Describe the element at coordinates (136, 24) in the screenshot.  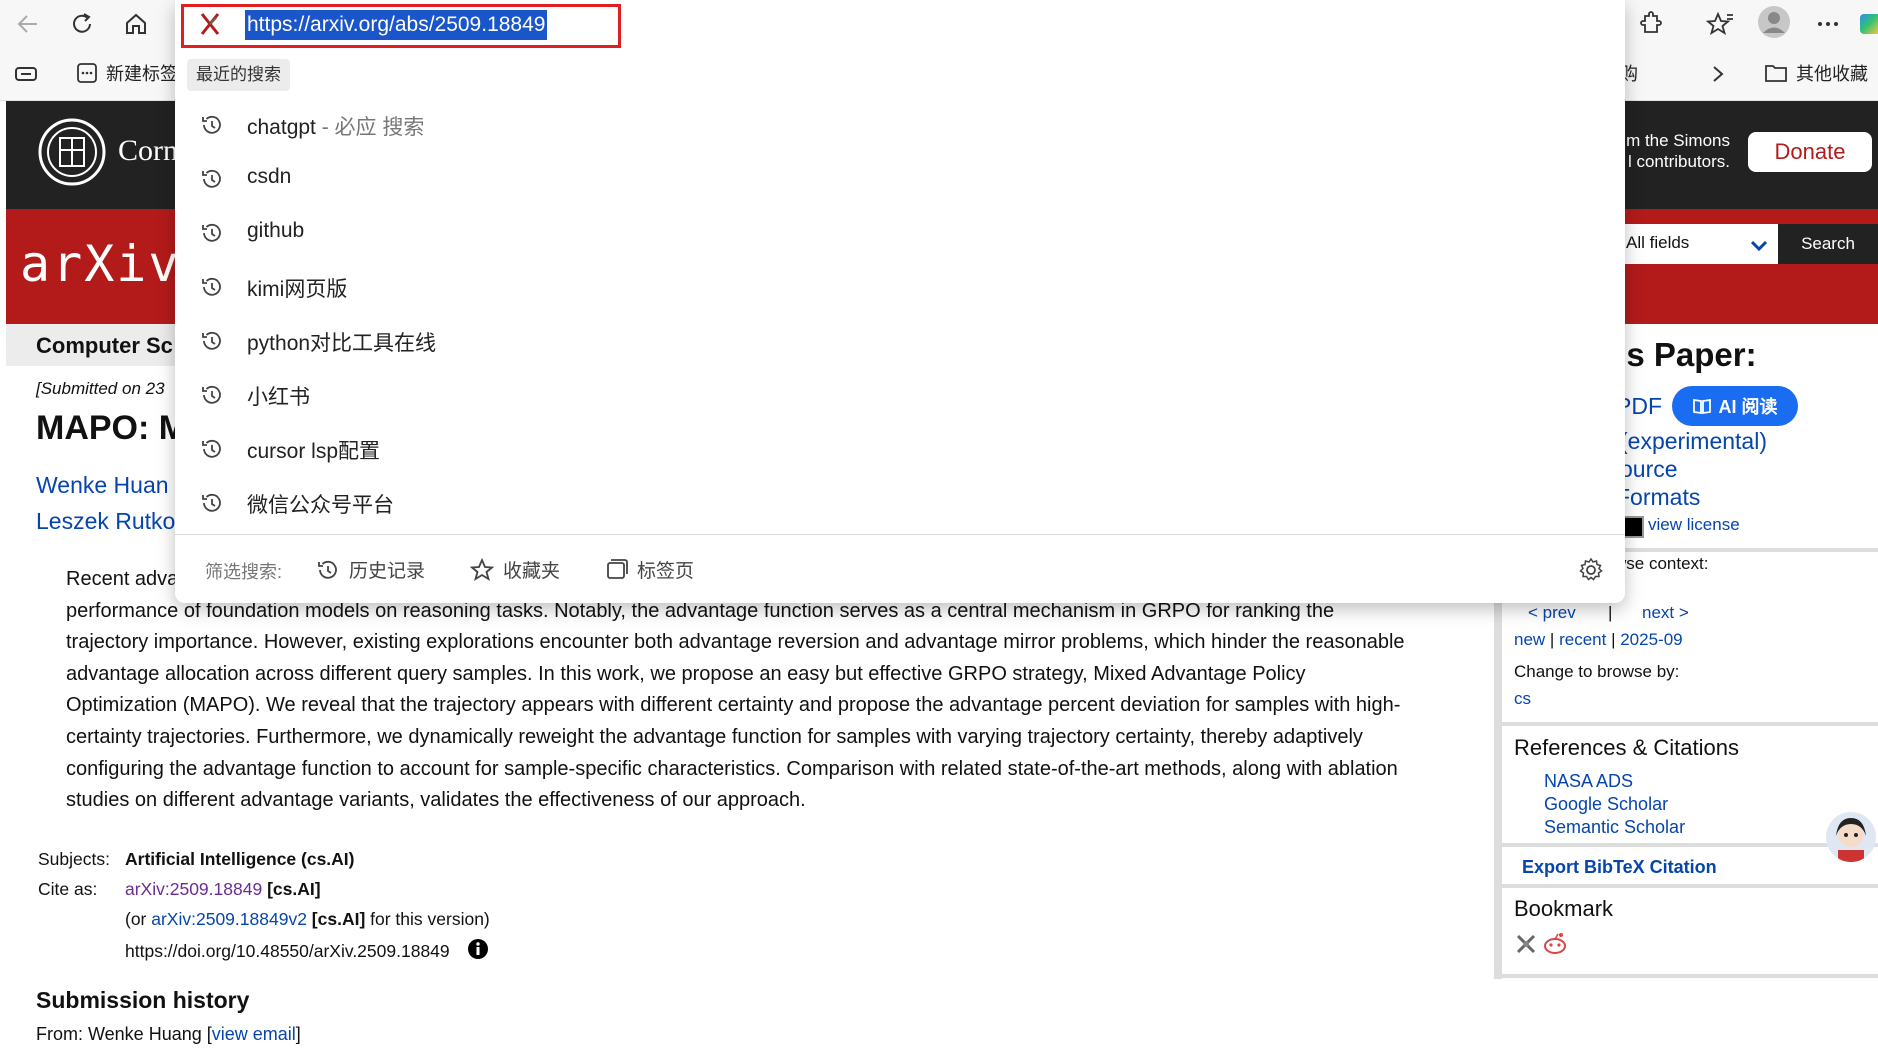
I see `home-icon` at that location.